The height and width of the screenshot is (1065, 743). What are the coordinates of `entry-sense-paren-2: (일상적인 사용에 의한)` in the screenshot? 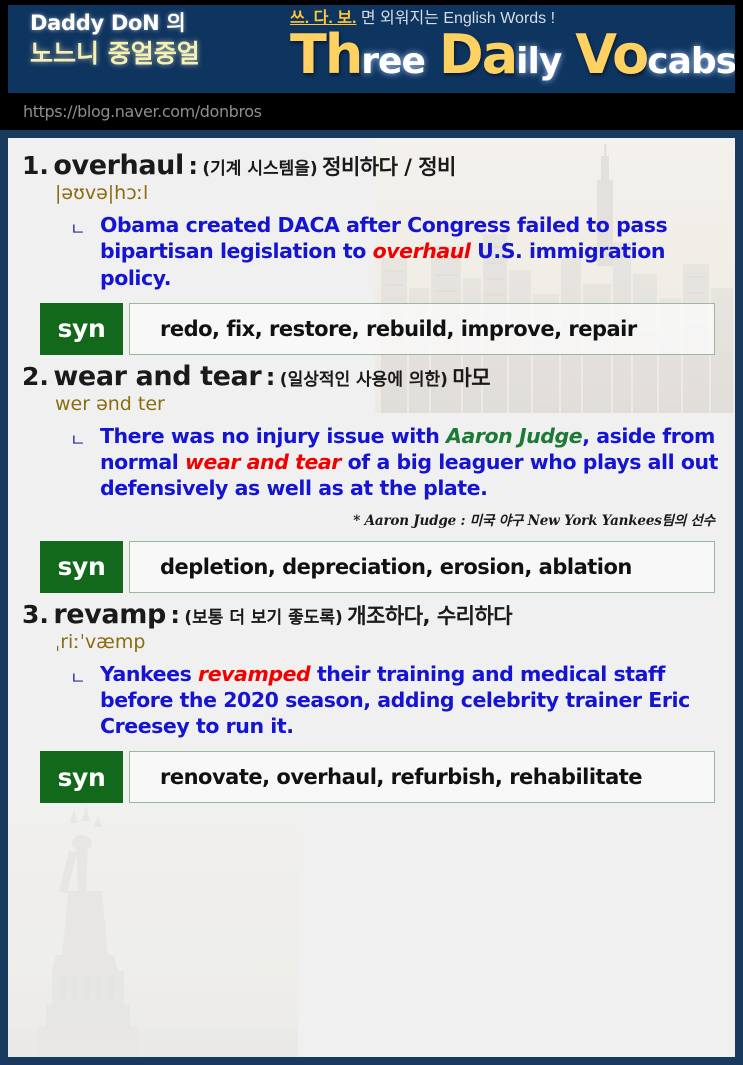 It's located at (363, 379).